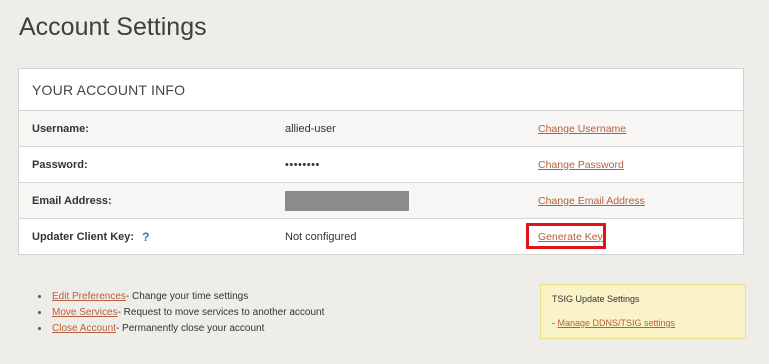 The image size is (769, 364). What do you see at coordinates (381, 165) in the screenshot?
I see `password-row: Password: •••••••• Change Password` at bounding box center [381, 165].